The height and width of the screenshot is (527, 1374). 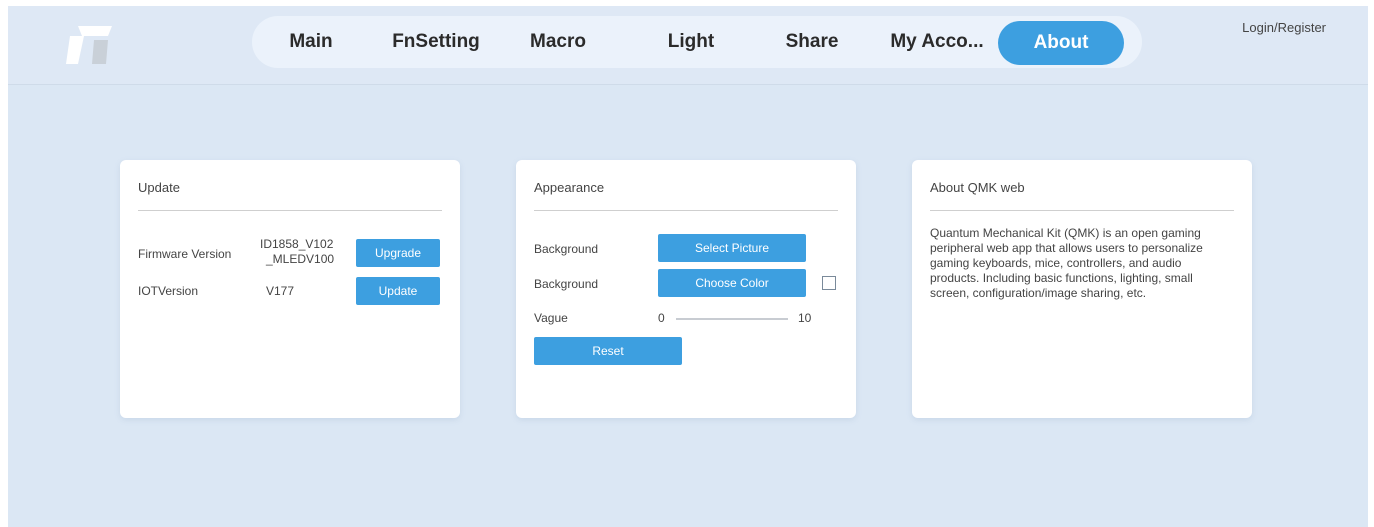 I want to click on update-card-divider, so click(x=290, y=210).